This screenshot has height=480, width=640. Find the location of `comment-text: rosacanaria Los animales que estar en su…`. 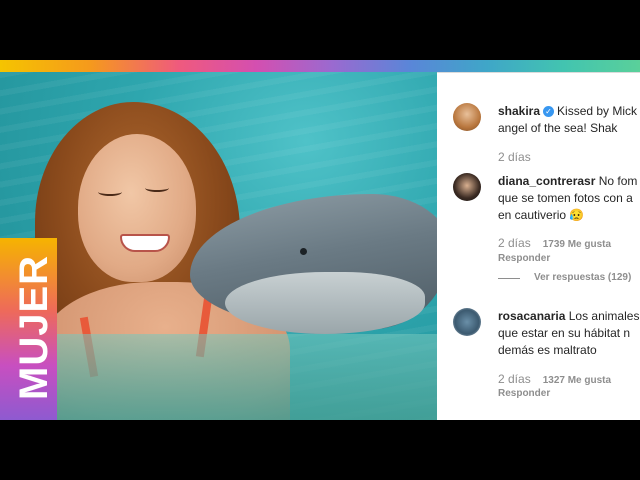

comment-text: rosacanaria Los animales que estar en su… is located at coordinates (568, 333).